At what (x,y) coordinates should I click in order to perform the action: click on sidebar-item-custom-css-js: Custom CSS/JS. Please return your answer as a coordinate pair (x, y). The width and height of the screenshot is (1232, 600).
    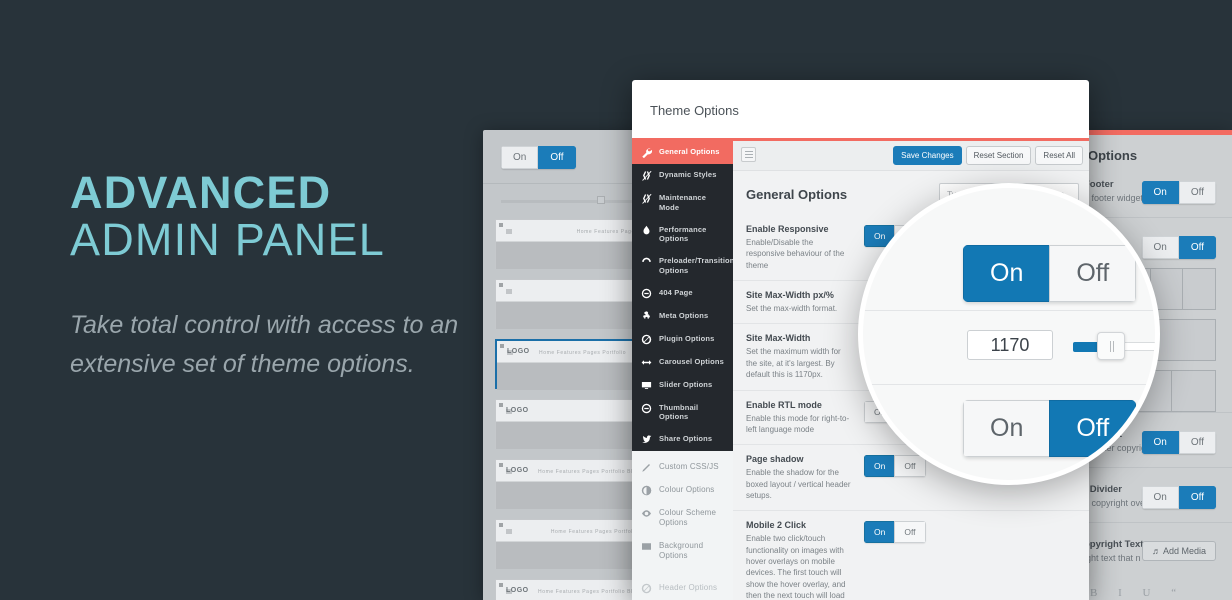
    Looking at the image, I should click on (682, 467).